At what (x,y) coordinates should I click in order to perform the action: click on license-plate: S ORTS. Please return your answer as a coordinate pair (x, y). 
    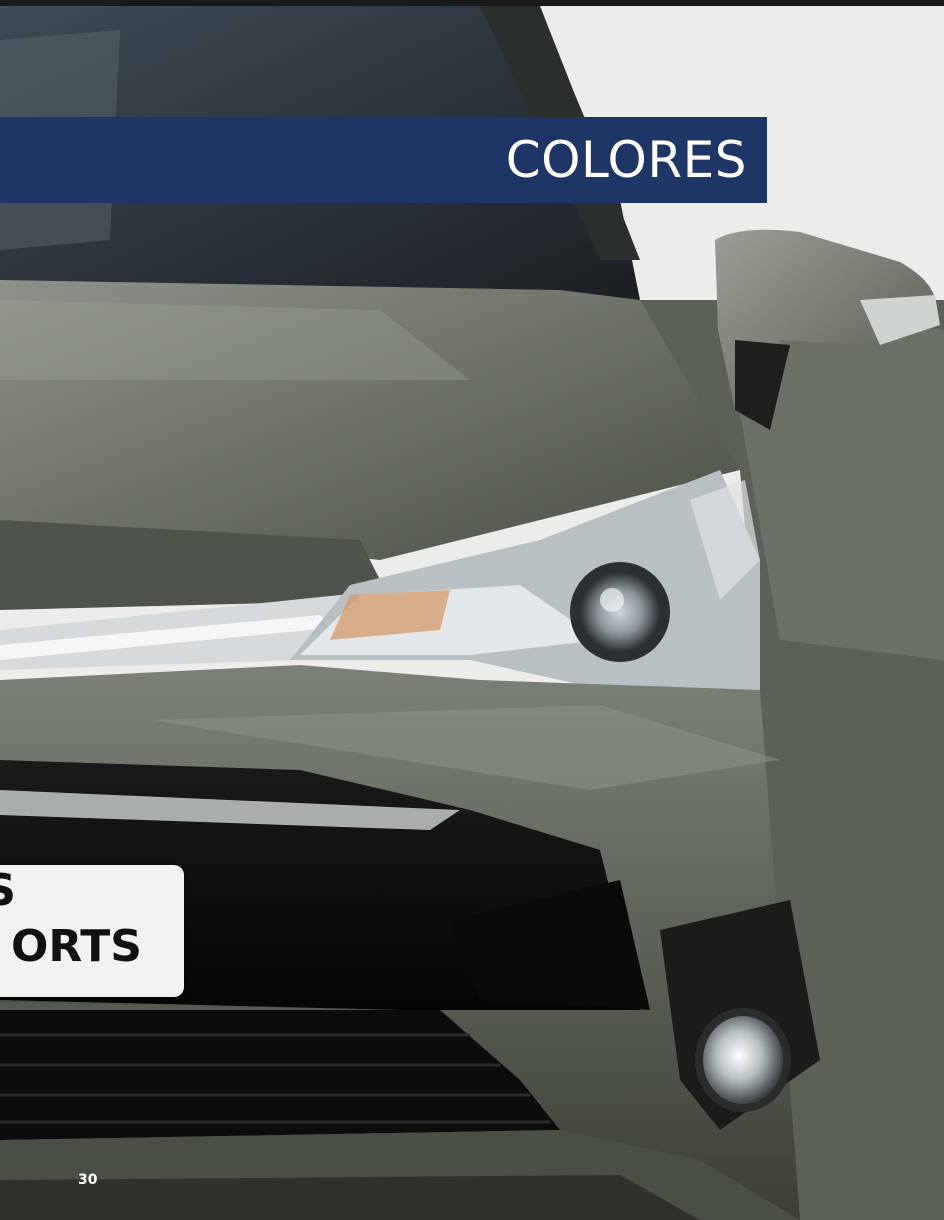
    Looking at the image, I should click on (92, 931).